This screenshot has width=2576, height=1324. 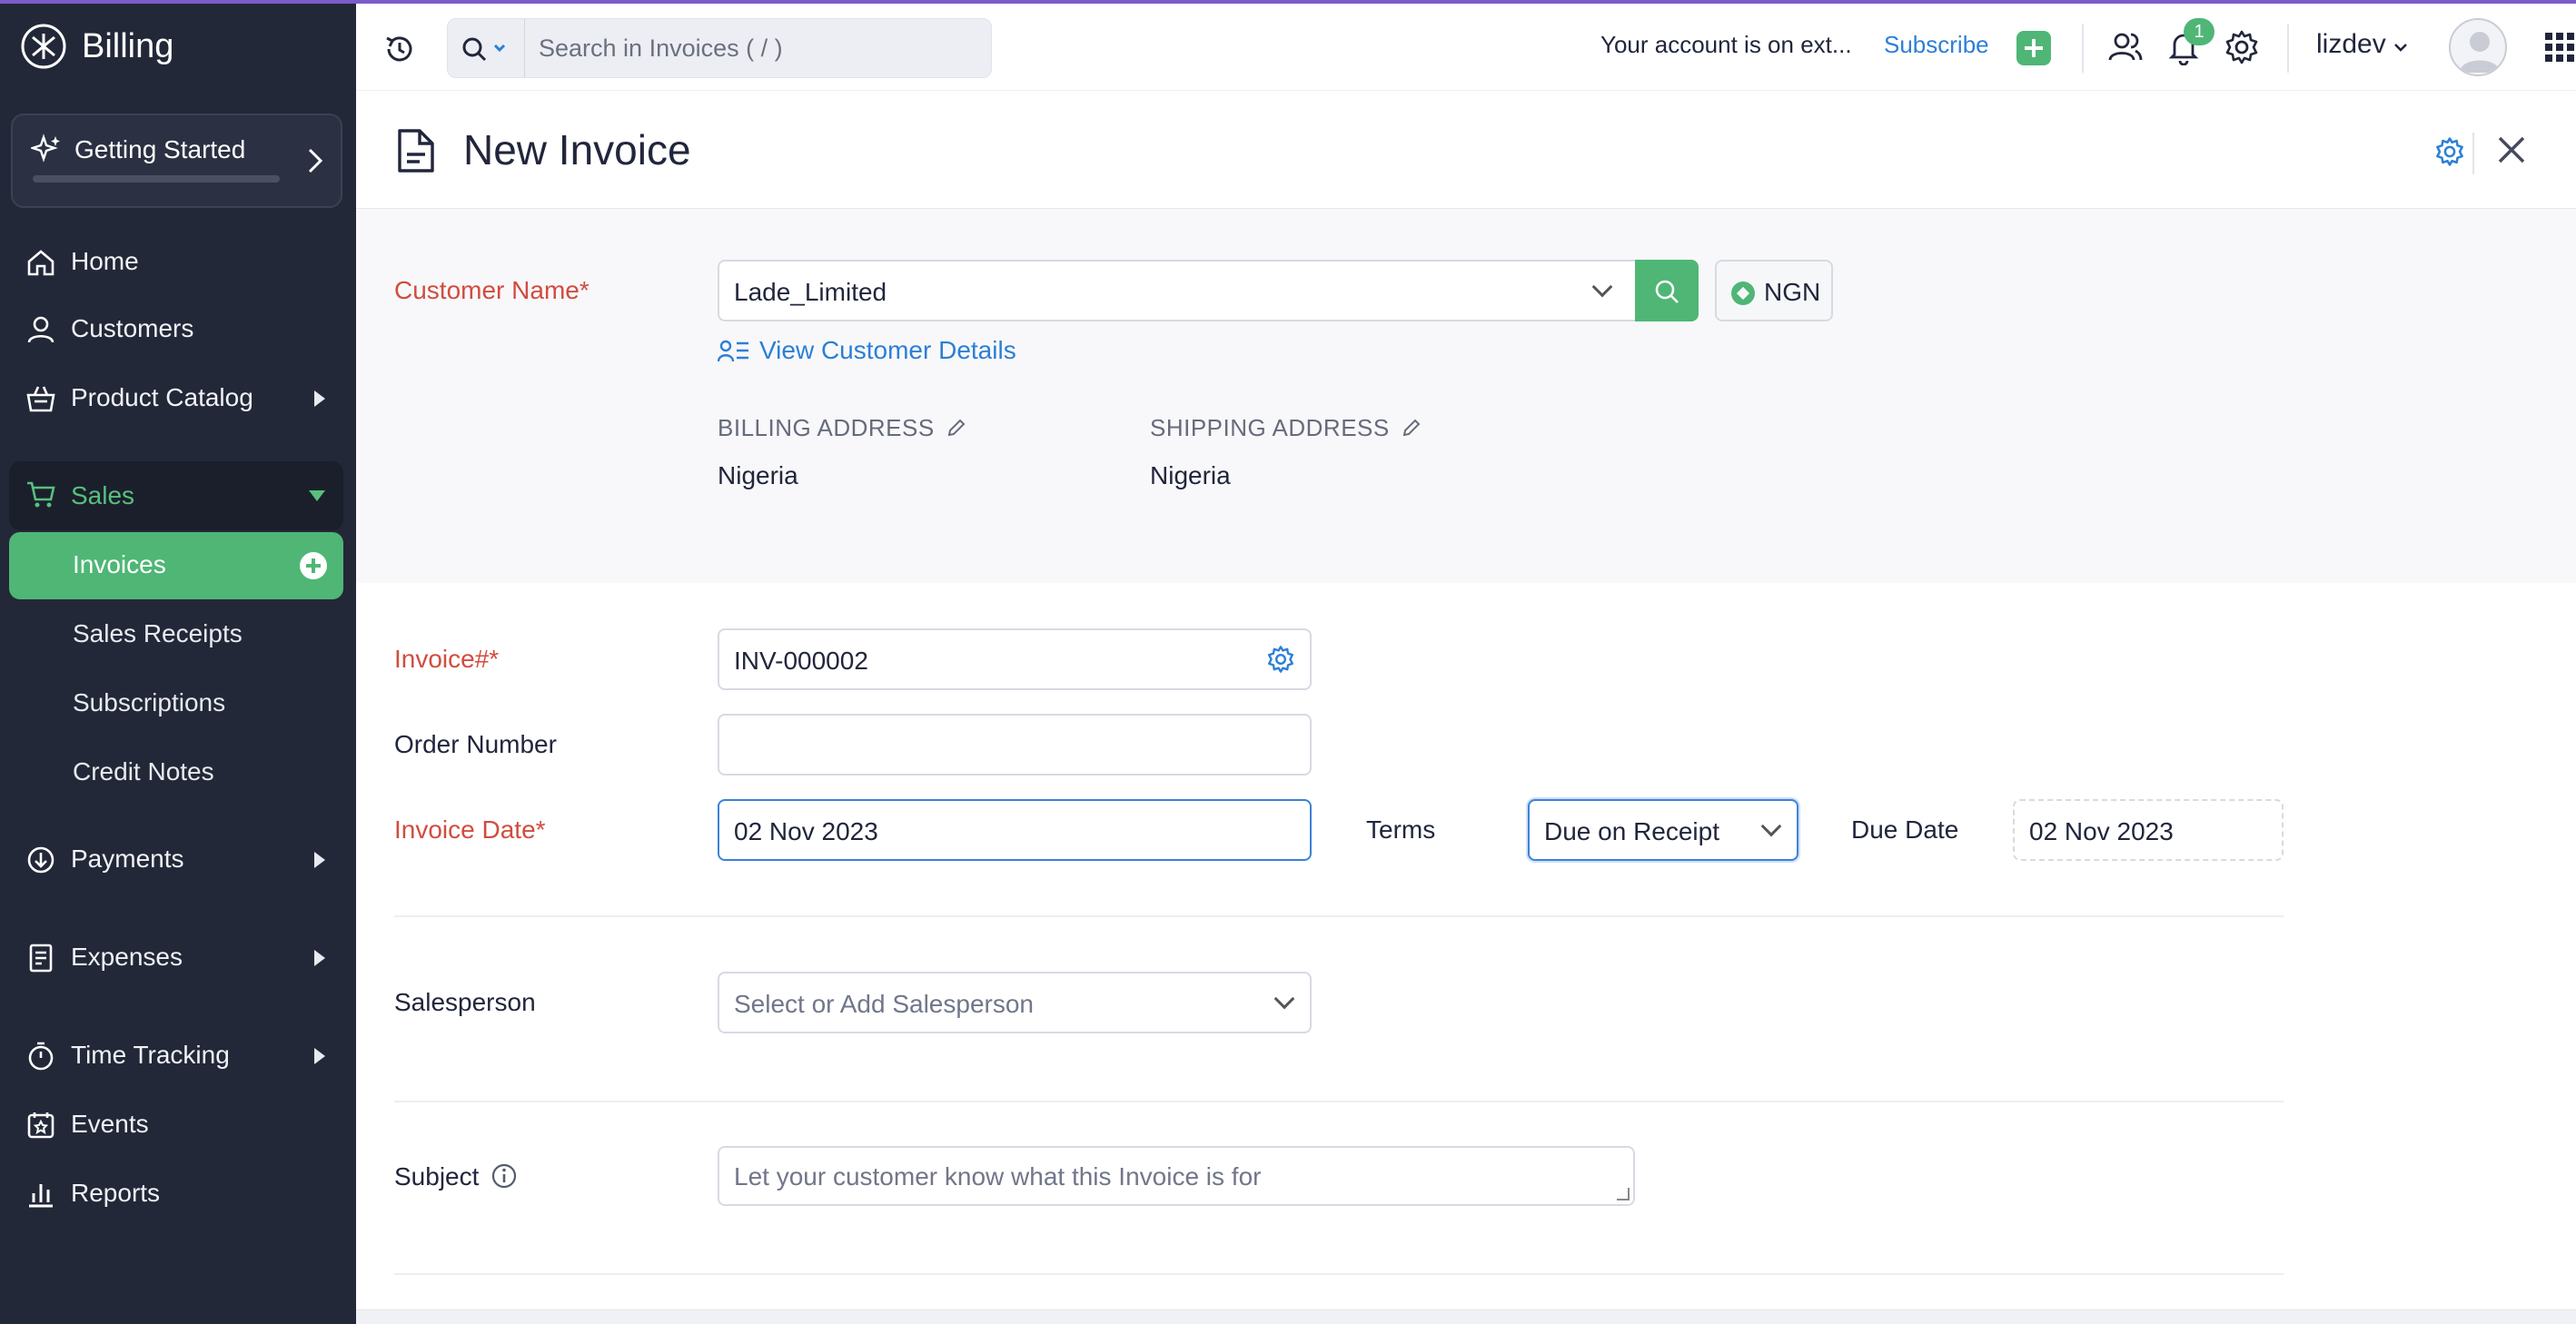 I want to click on gear-icon, so click(x=2242, y=47).